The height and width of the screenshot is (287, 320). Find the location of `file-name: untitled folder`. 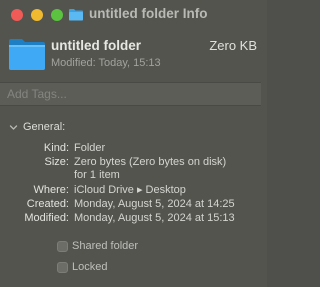

file-name: untitled folder is located at coordinates (96, 45).